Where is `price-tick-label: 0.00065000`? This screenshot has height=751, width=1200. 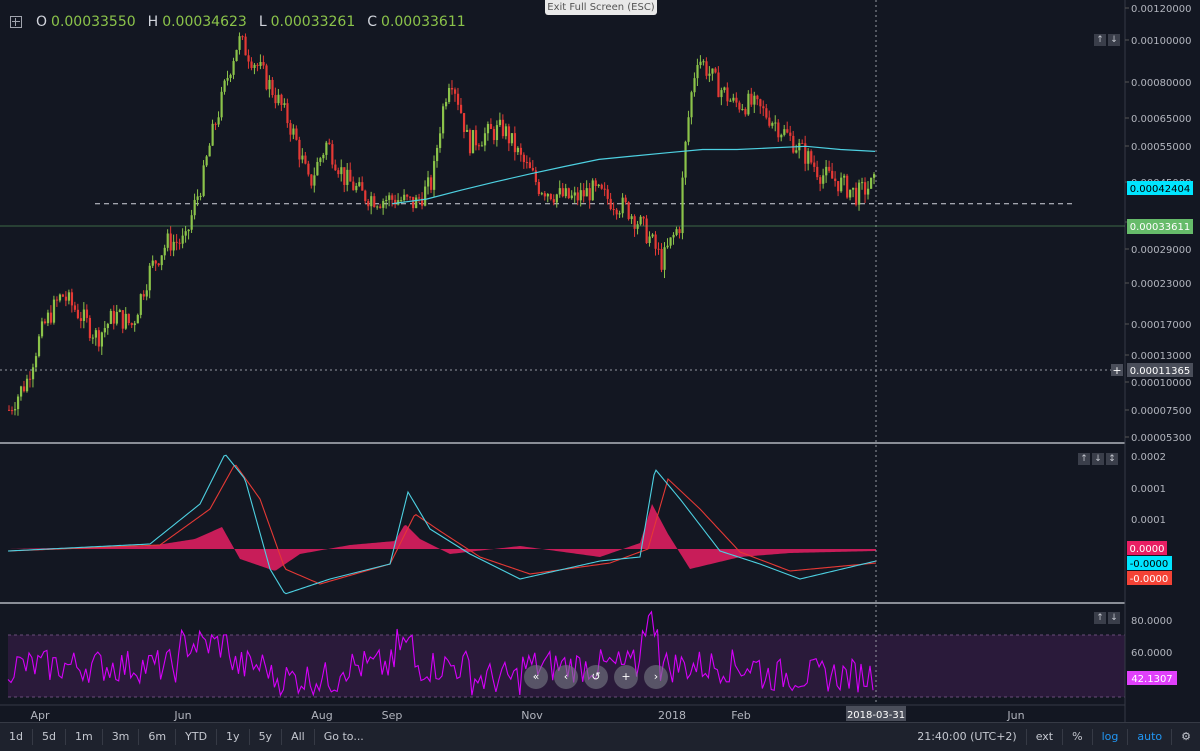 price-tick-label: 0.00065000 is located at coordinates (1161, 119).